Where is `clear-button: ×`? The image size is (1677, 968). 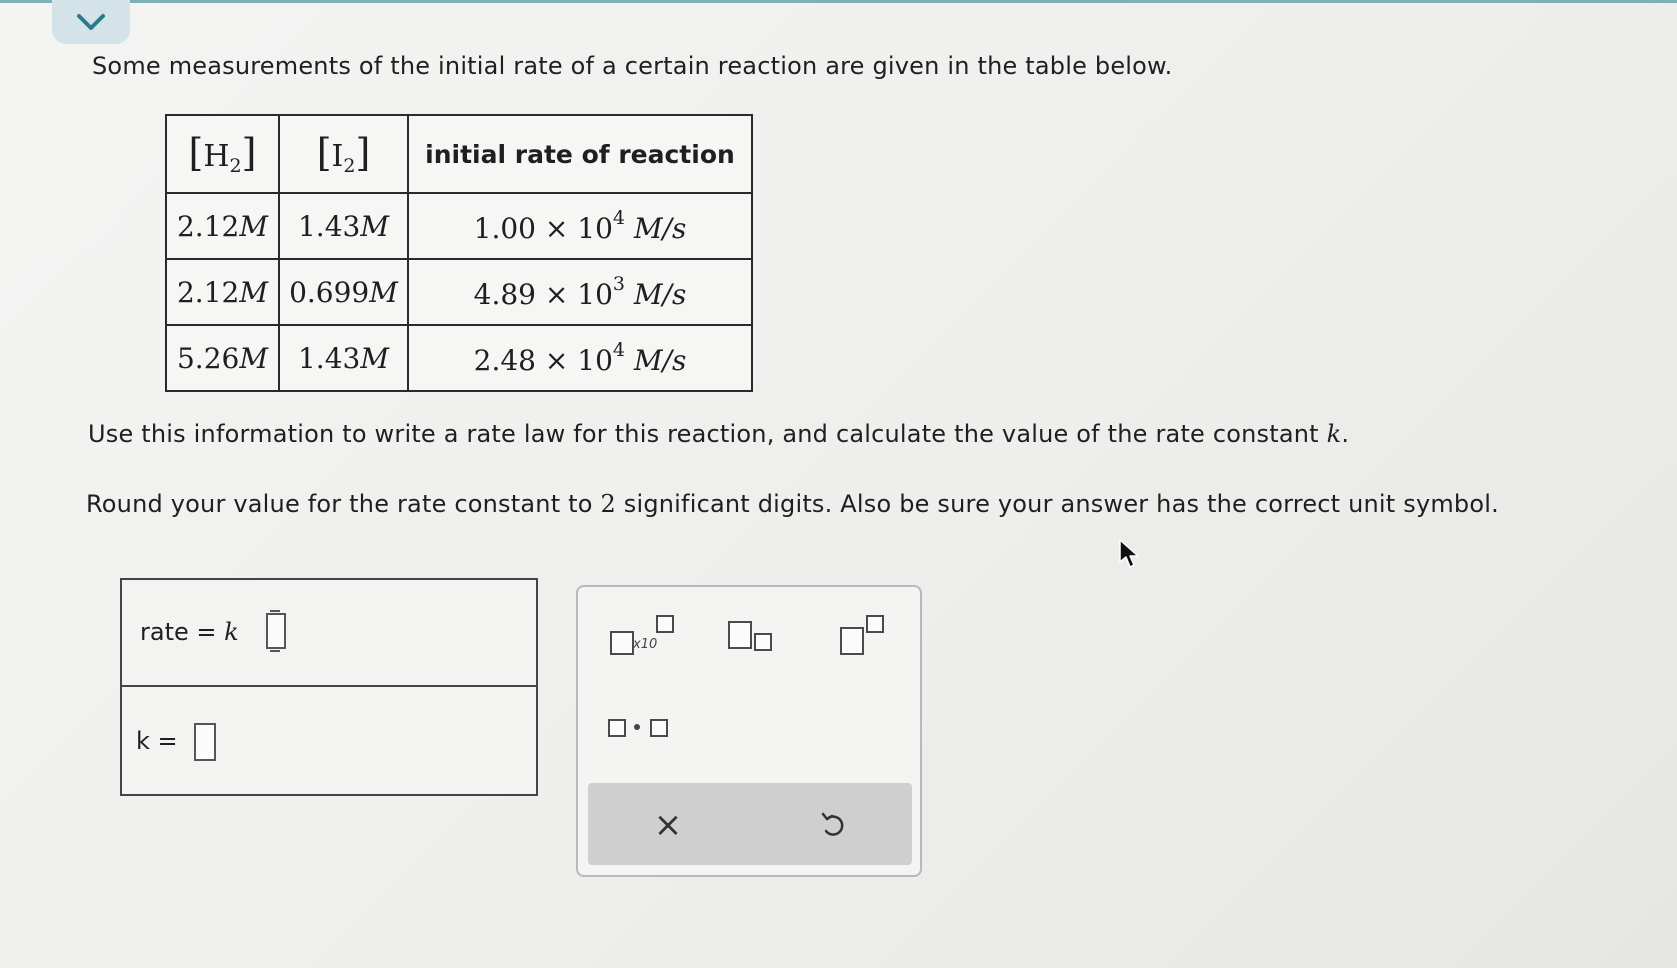 clear-button: × is located at coordinates (668, 825).